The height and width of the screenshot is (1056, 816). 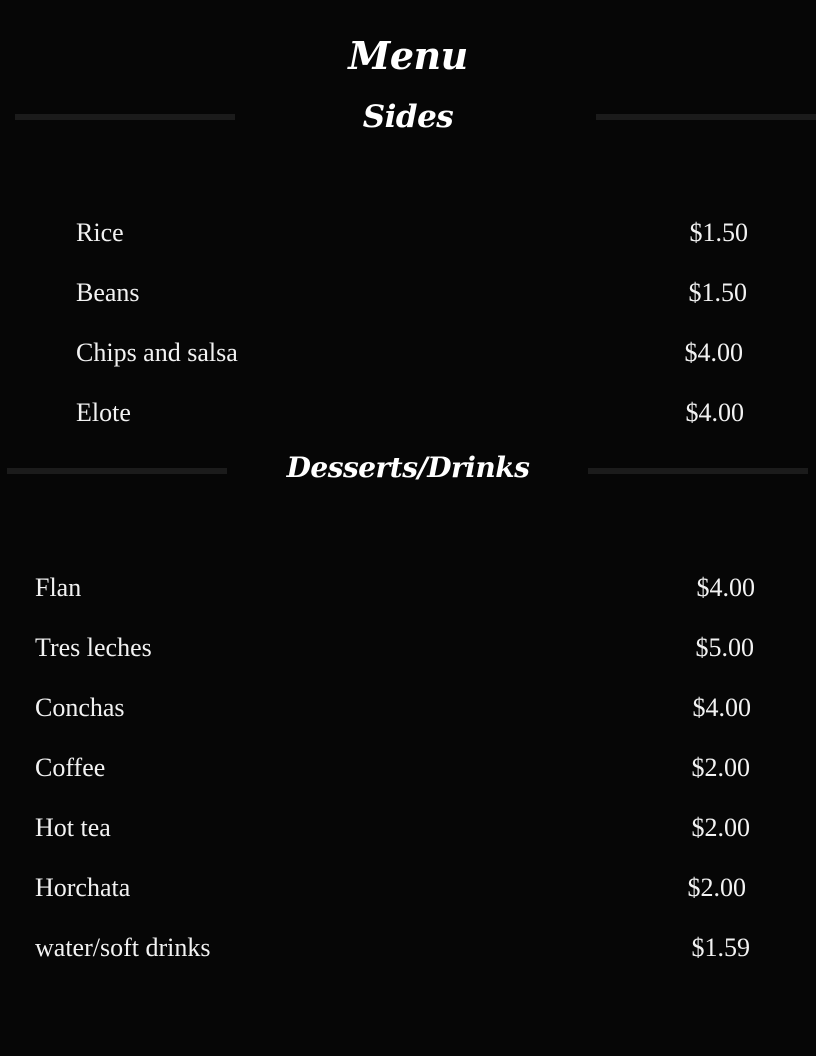 What do you see at coordinates (408, 467) in the screenshot?
I see `section-title-desserts-drinks: Desserts/Drinks` at bounding box center [408, 467].